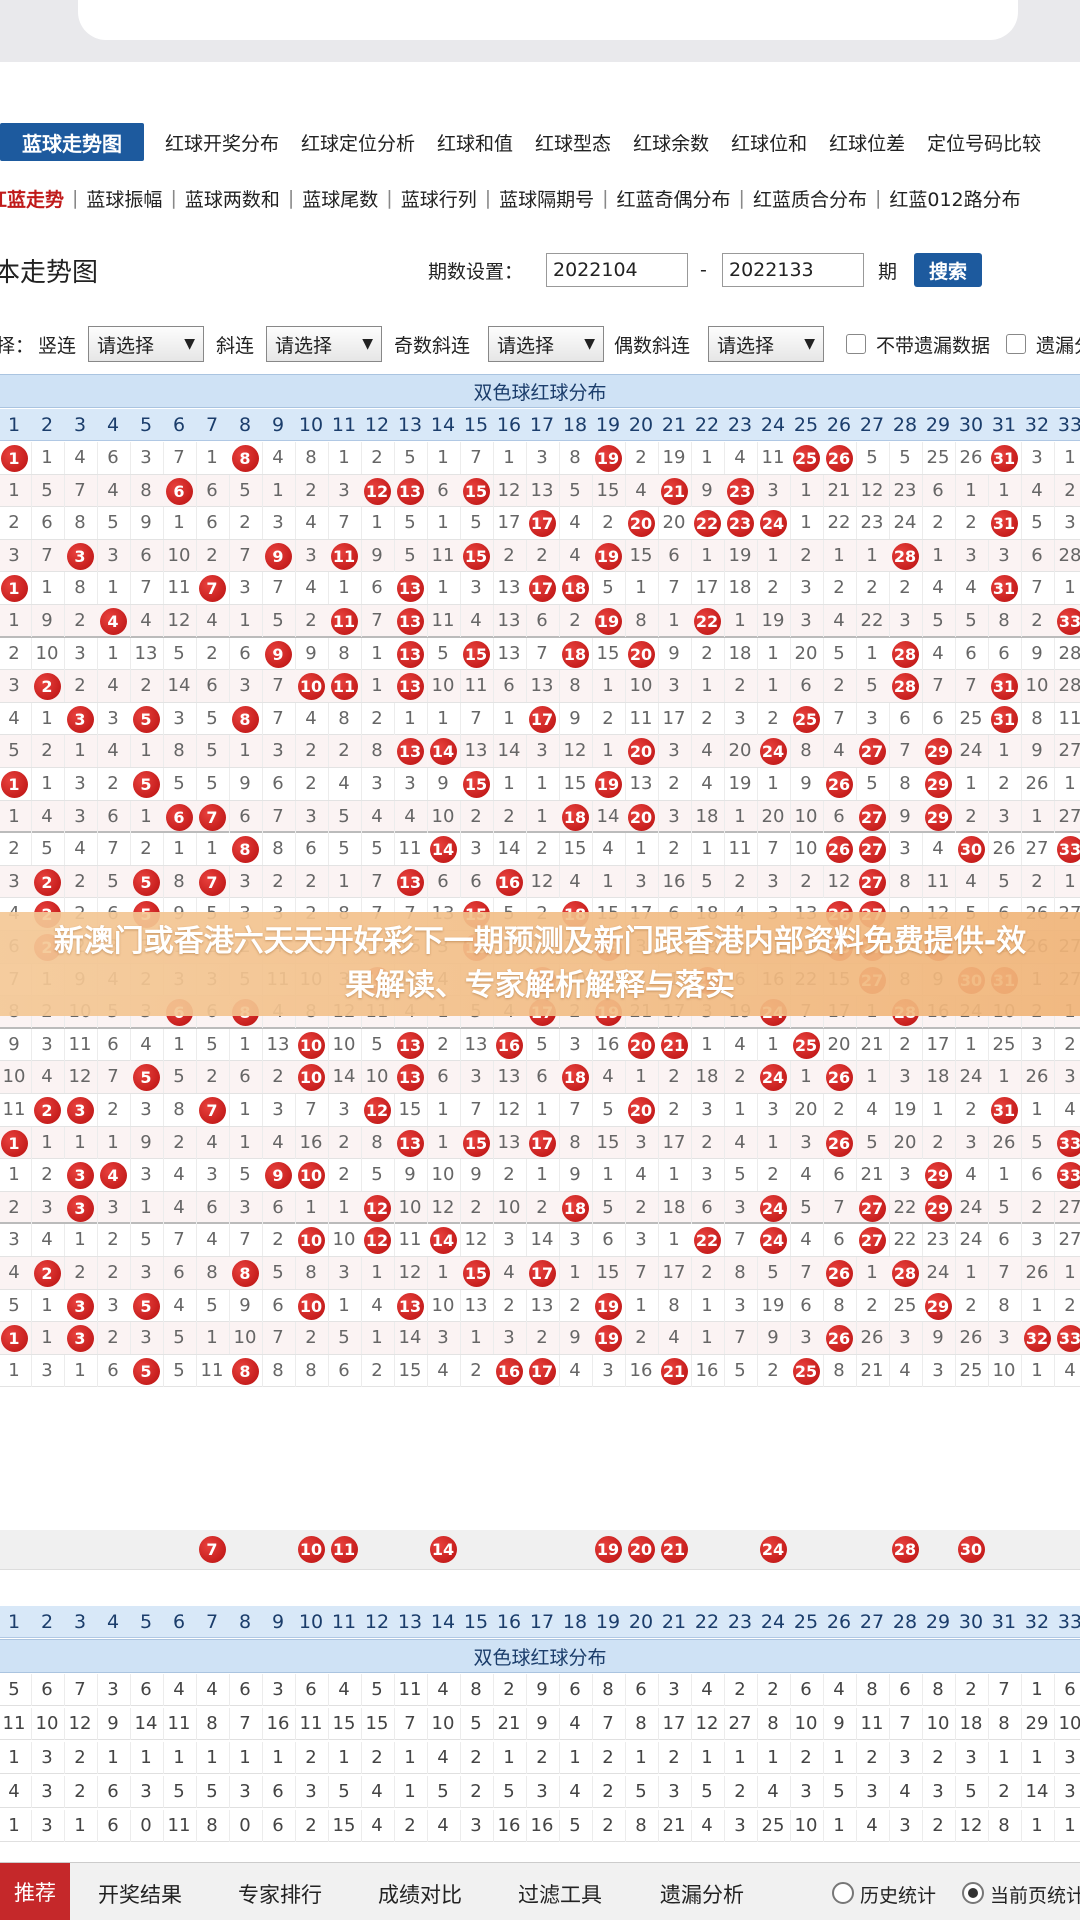 Image resolution: width=1080 pixels, height=1920 pixels. Describe the element at coordinates (526, 345) in the screenshot. I see `select-value: 请选择` at that location.